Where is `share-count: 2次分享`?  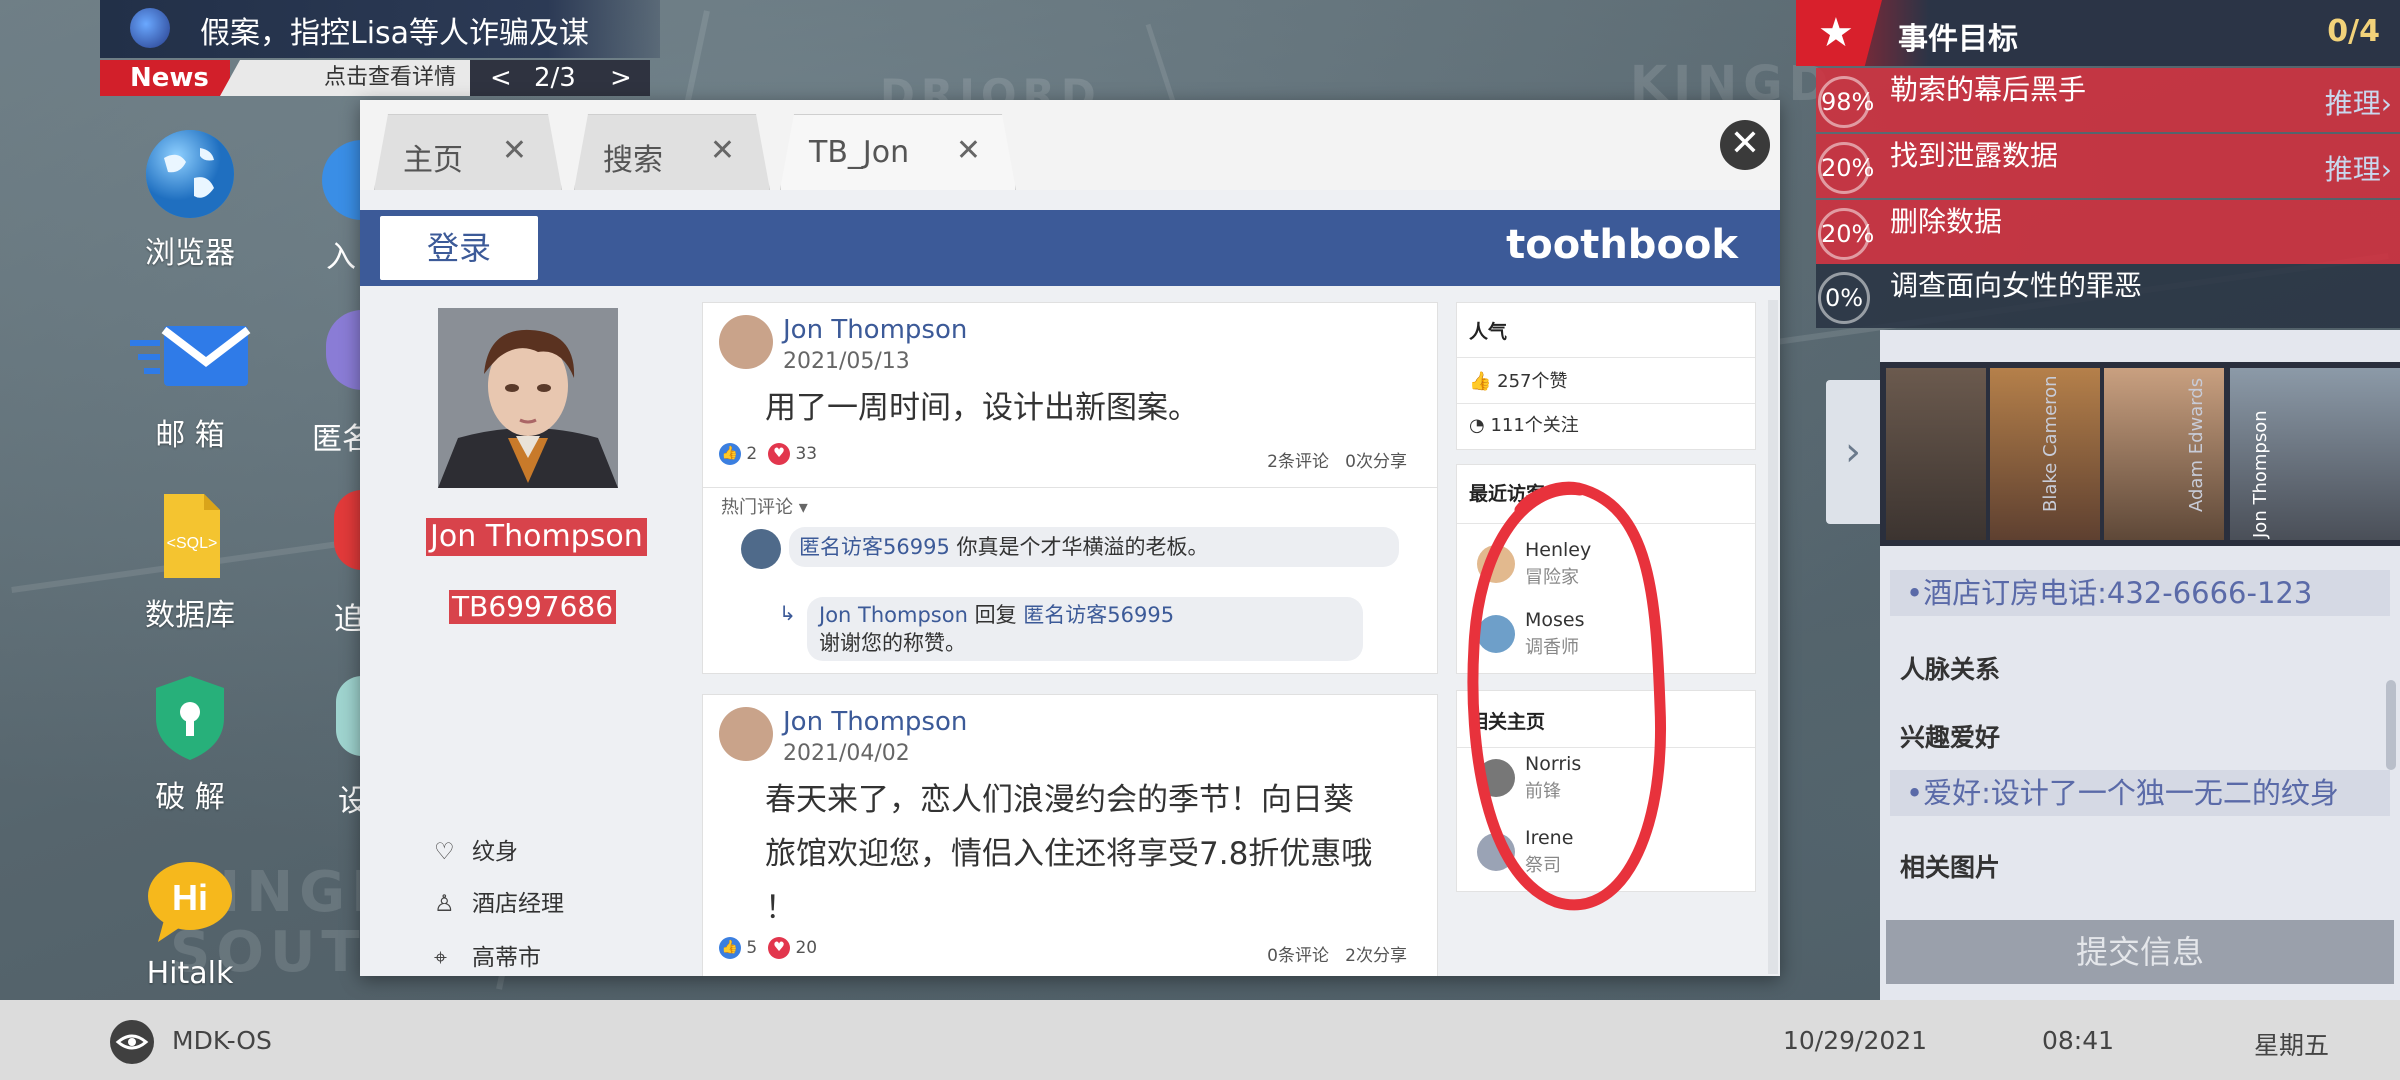 share-count: 2次分享 is located at coordinates (1376, 956).